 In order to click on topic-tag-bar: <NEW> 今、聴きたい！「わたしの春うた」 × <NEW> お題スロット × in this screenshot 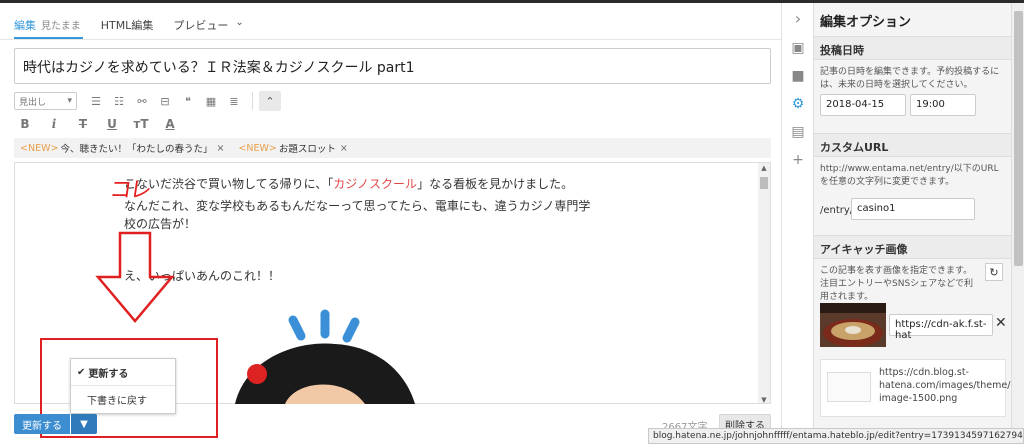, I will do `click(392, 148)`.